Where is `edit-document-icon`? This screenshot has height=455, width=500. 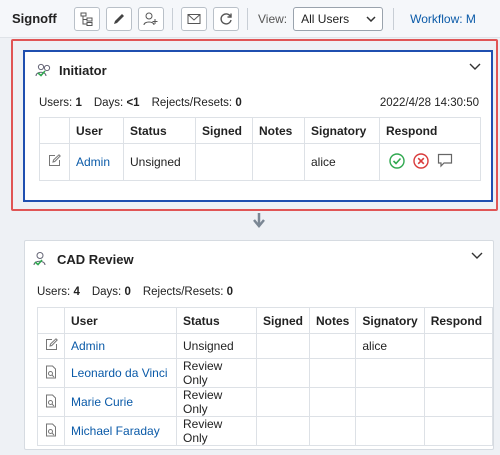
edit-document-icon is located at coordinates (51, 344).